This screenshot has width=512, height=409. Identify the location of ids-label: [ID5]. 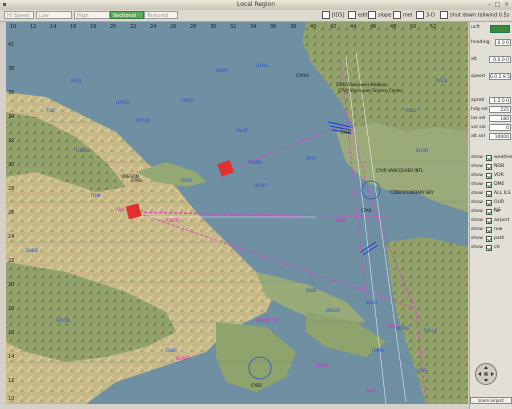
(338, 15).